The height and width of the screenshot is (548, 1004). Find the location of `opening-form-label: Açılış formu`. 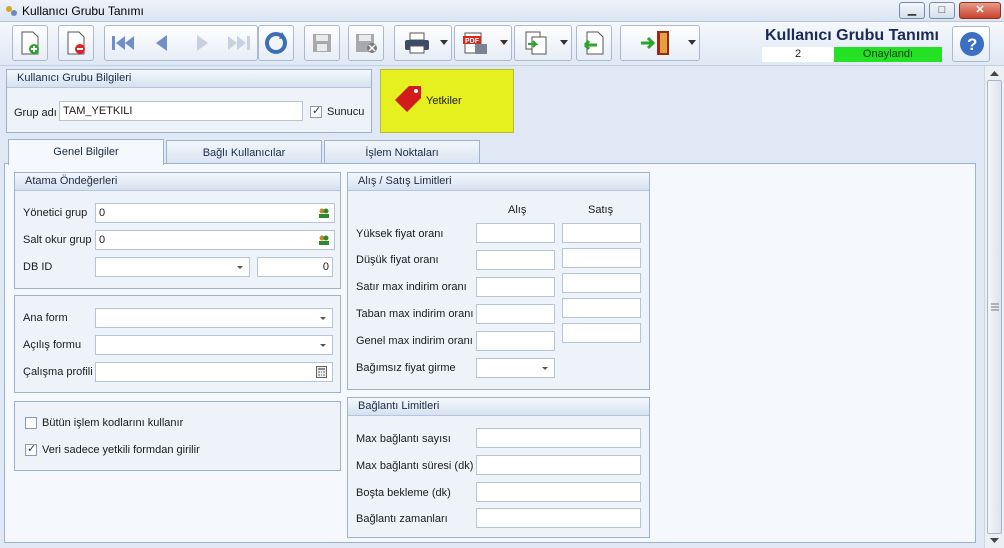

opening-form-label: Açılış formu is located at coordinates (52, 345).